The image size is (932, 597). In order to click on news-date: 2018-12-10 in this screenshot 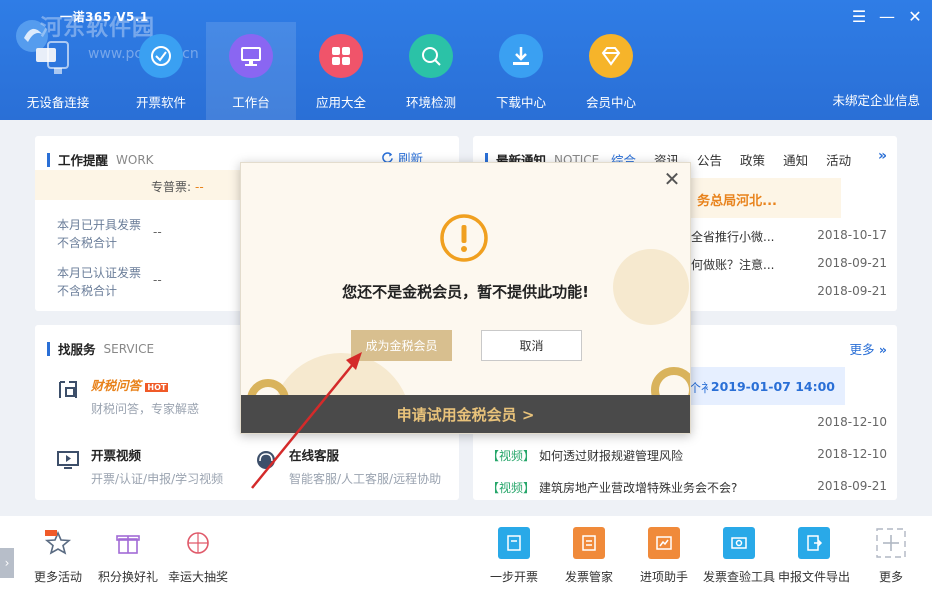, I will do `click(852, 454)`.